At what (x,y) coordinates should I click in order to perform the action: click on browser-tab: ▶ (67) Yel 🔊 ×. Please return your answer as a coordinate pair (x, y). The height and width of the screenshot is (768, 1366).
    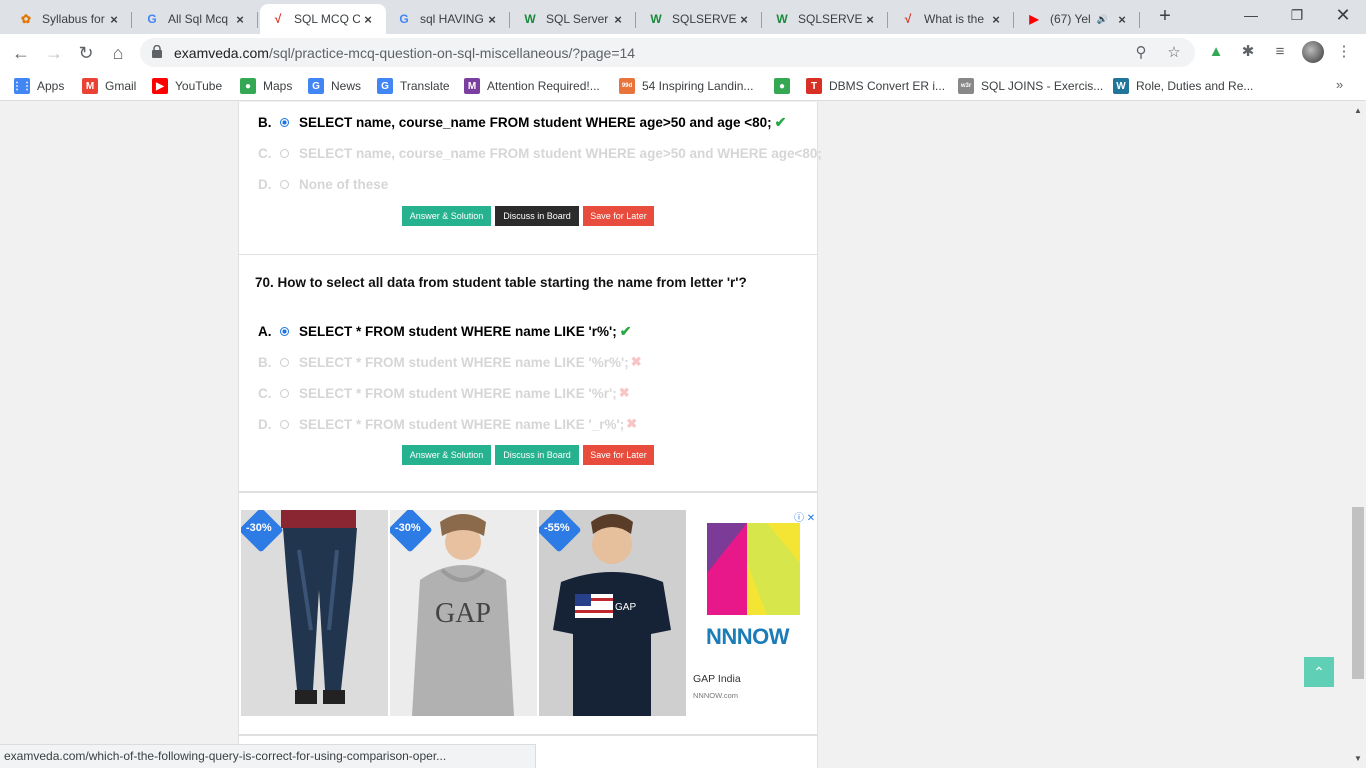
    Looking at the image, I should click on (1078, 19).